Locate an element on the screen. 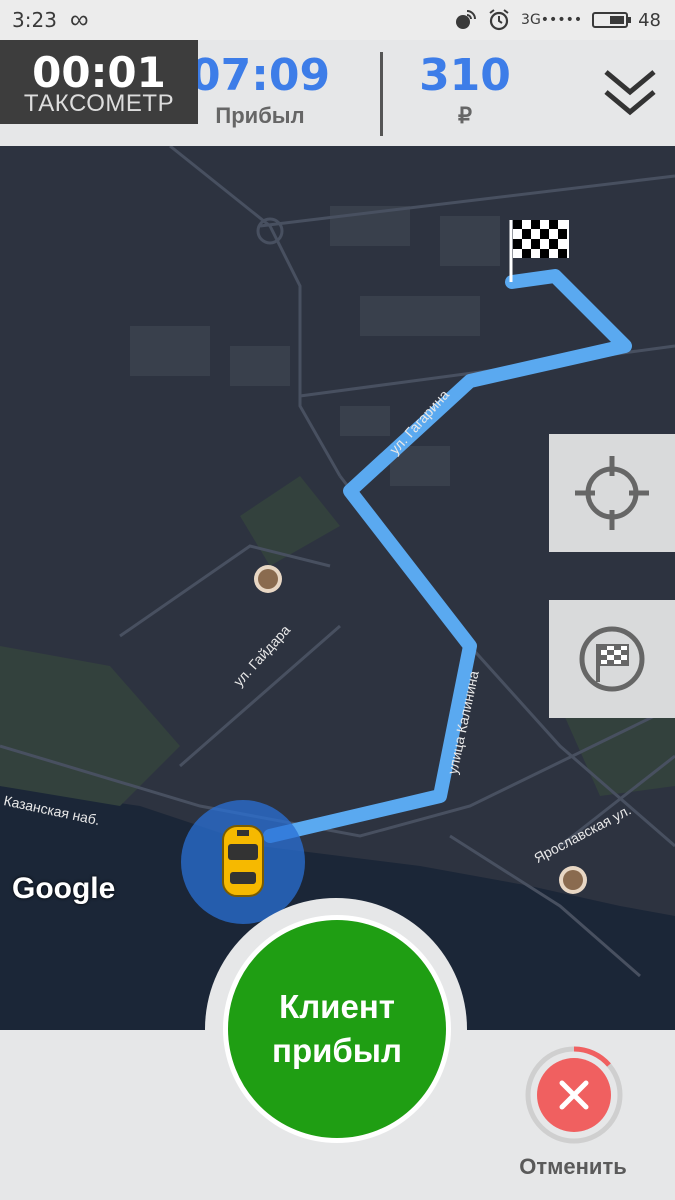 This screenshot has width=675, height=1200. park-poi-icon is located at coordinates (268, 579).